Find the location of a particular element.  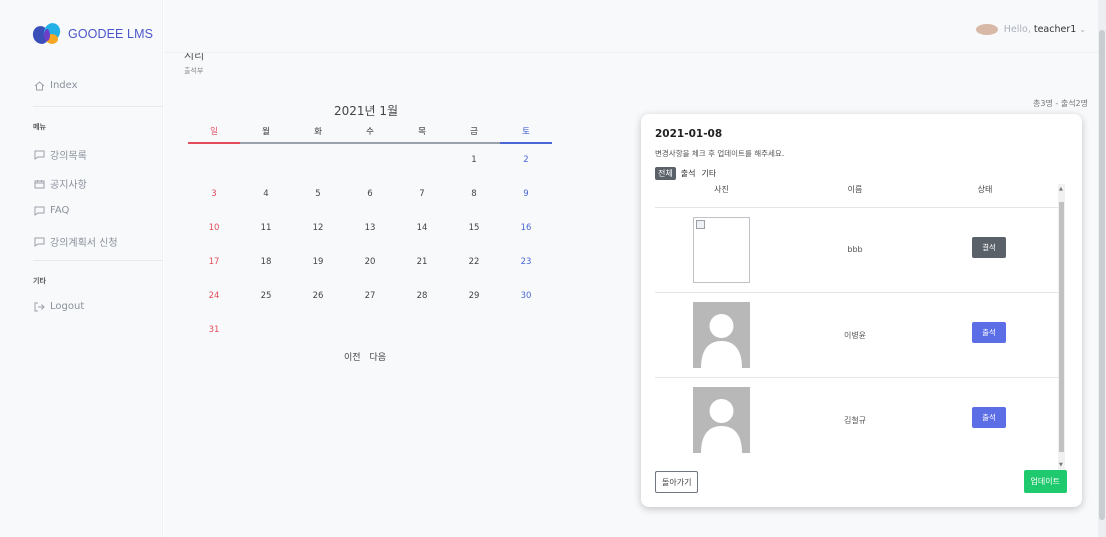

calendar-day: 31 is located at coordinates (214, 330).